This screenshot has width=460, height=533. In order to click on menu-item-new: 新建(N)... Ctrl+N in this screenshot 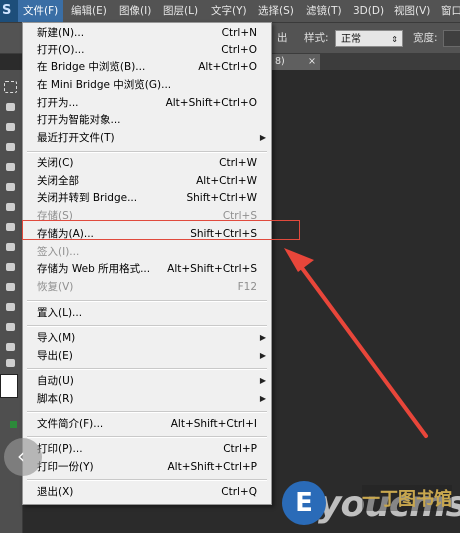, I will do `click(147, 33)`.